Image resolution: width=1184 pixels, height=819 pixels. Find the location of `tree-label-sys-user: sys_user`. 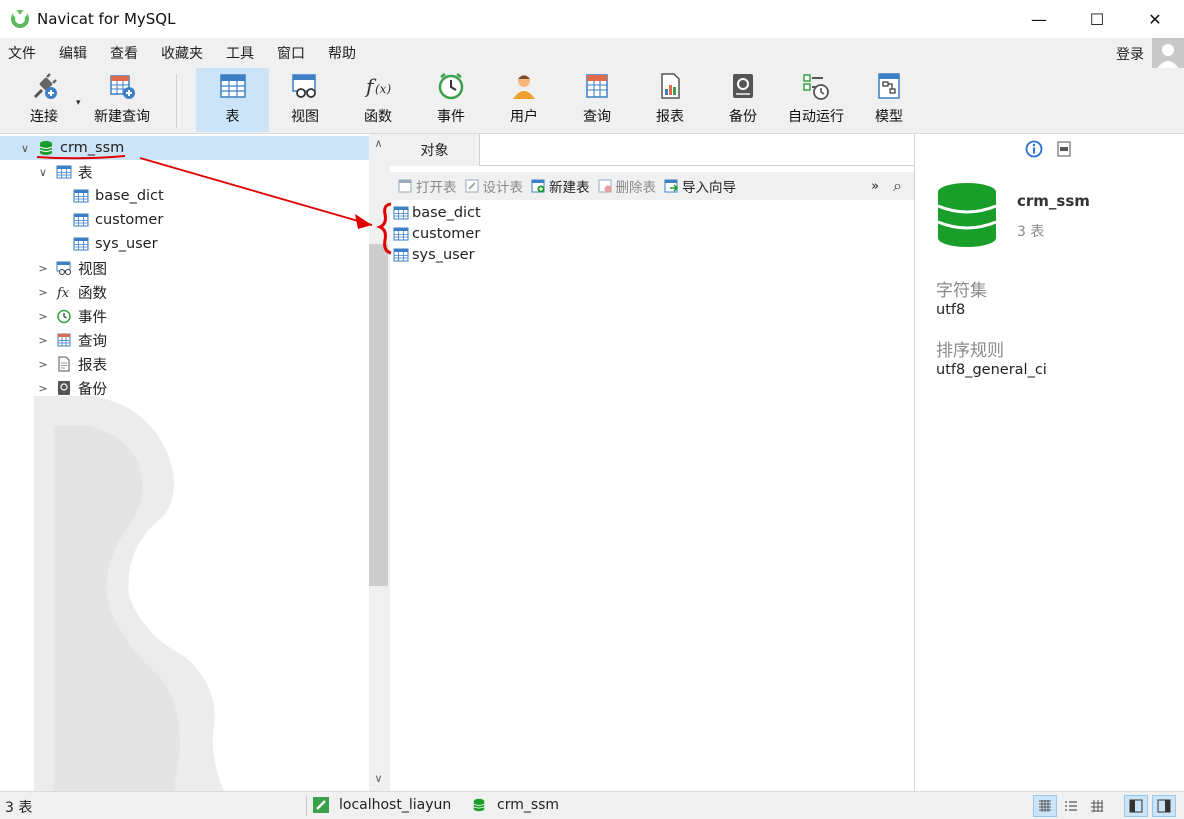

tree-label-sys-user: sys_user is located at coordinates (126, 244).